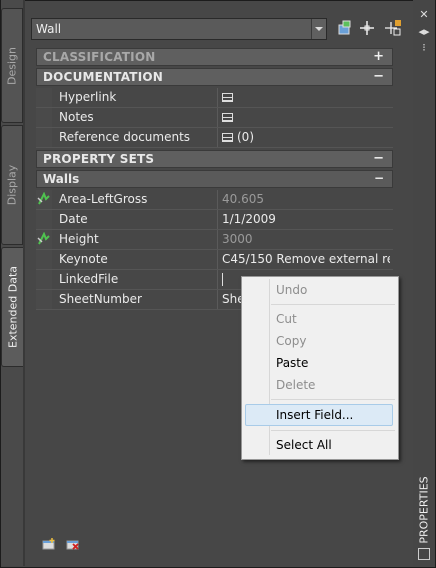 The width and height of the screenshot is (436, 568). What do you see at coordinates (214, 57) in the screenshot?
I see `category-classification: CLASSIFICATION +` at bounding box center [214, 57].